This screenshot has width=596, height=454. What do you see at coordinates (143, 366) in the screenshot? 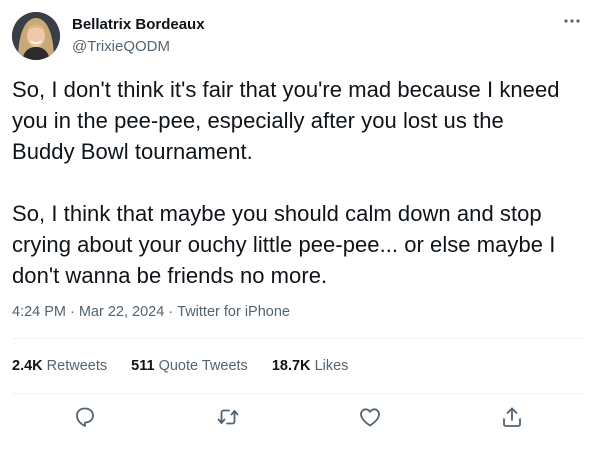
I see `quote-tweets-count: 511` at bounding box center [143, 366].